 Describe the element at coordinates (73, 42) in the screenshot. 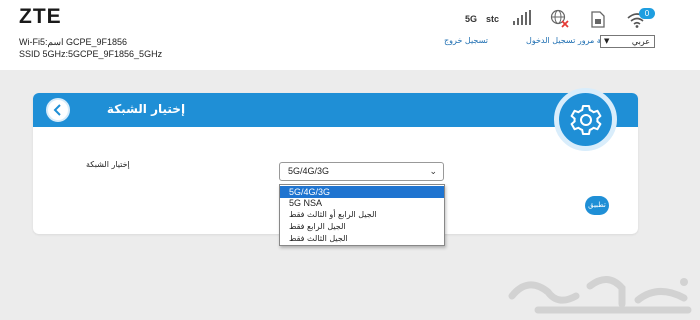

I see `ssid-2-4ghz: Wi-Fi5:اسم GCPE_9F1856` at that location.